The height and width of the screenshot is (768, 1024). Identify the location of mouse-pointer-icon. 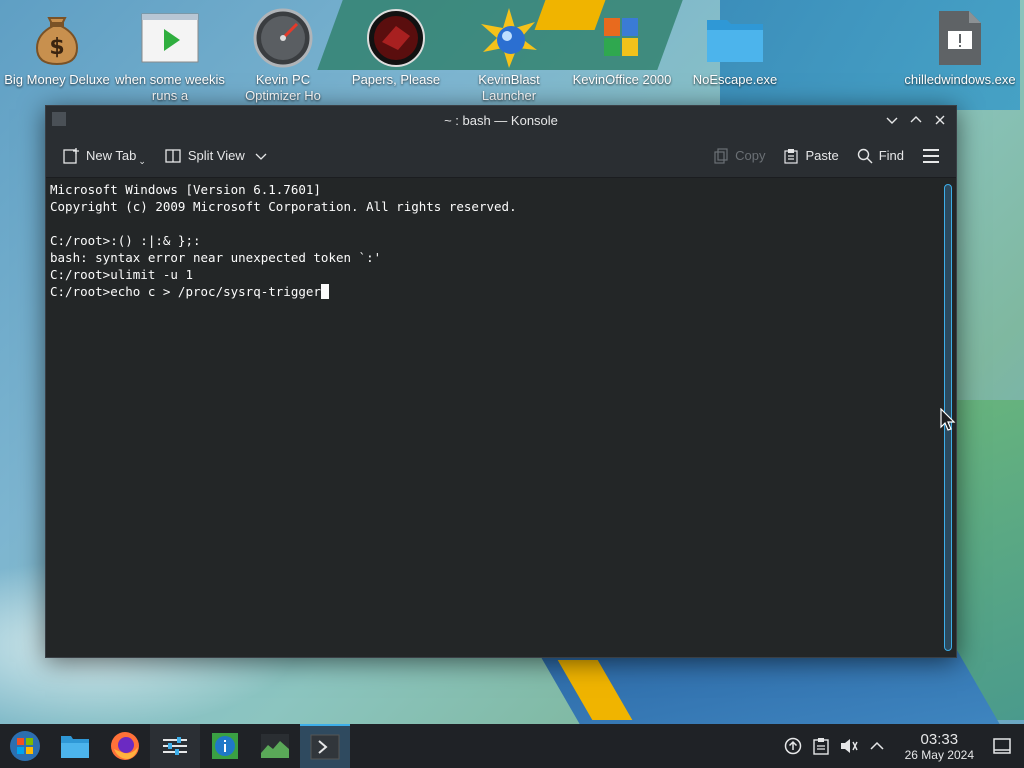
(948, 419).